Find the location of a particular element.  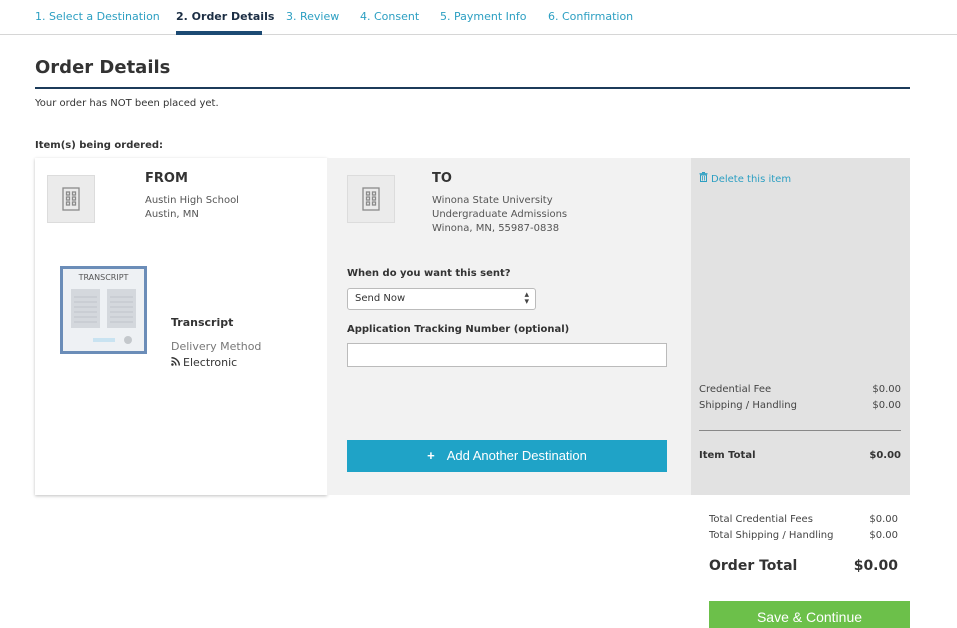

select-arrows-icon: ▴ ▾ is located at coordinates (526, 298).